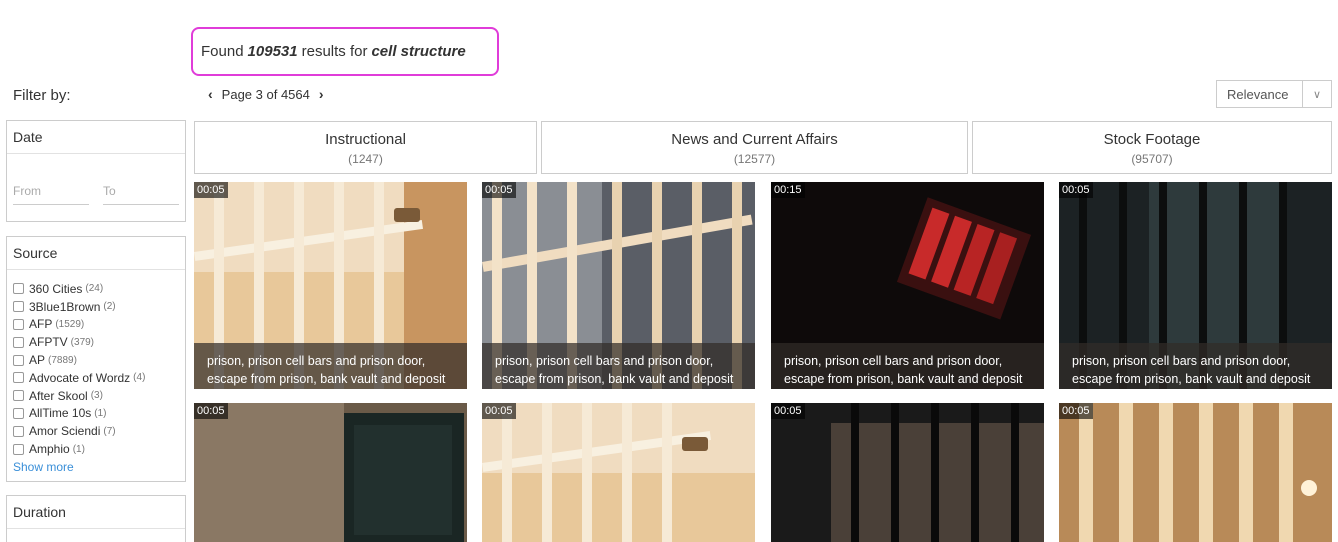 The image size is (1338, 542). I want to click on source-filter-title: Source, so click(96, 253).